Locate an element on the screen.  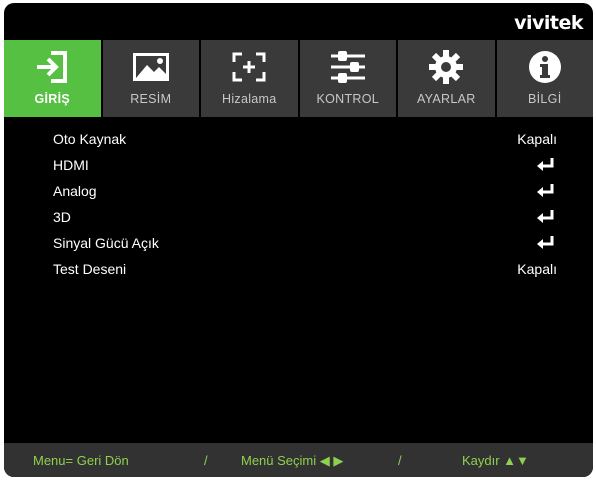
tab-control: KONTROL is located at coordinates (347, 78).